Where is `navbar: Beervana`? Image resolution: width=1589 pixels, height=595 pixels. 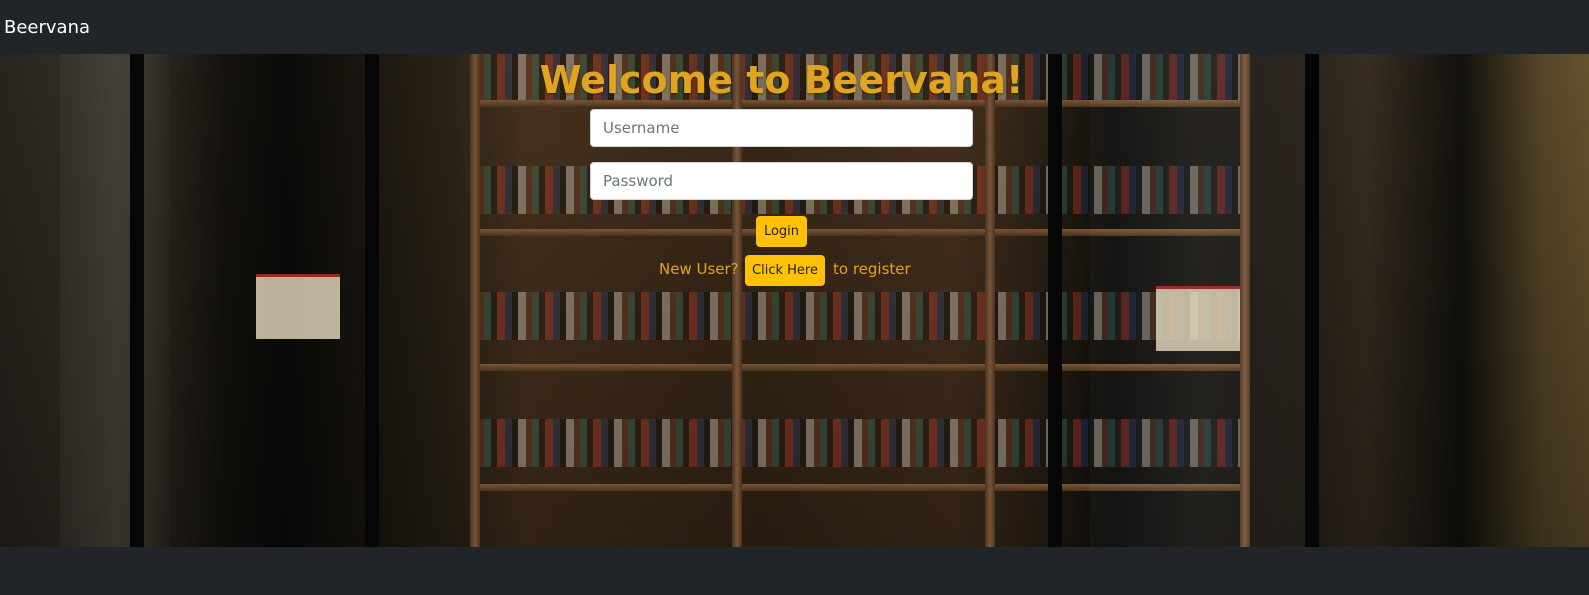
navbar: Beervana is located at coordinates (794, 27).